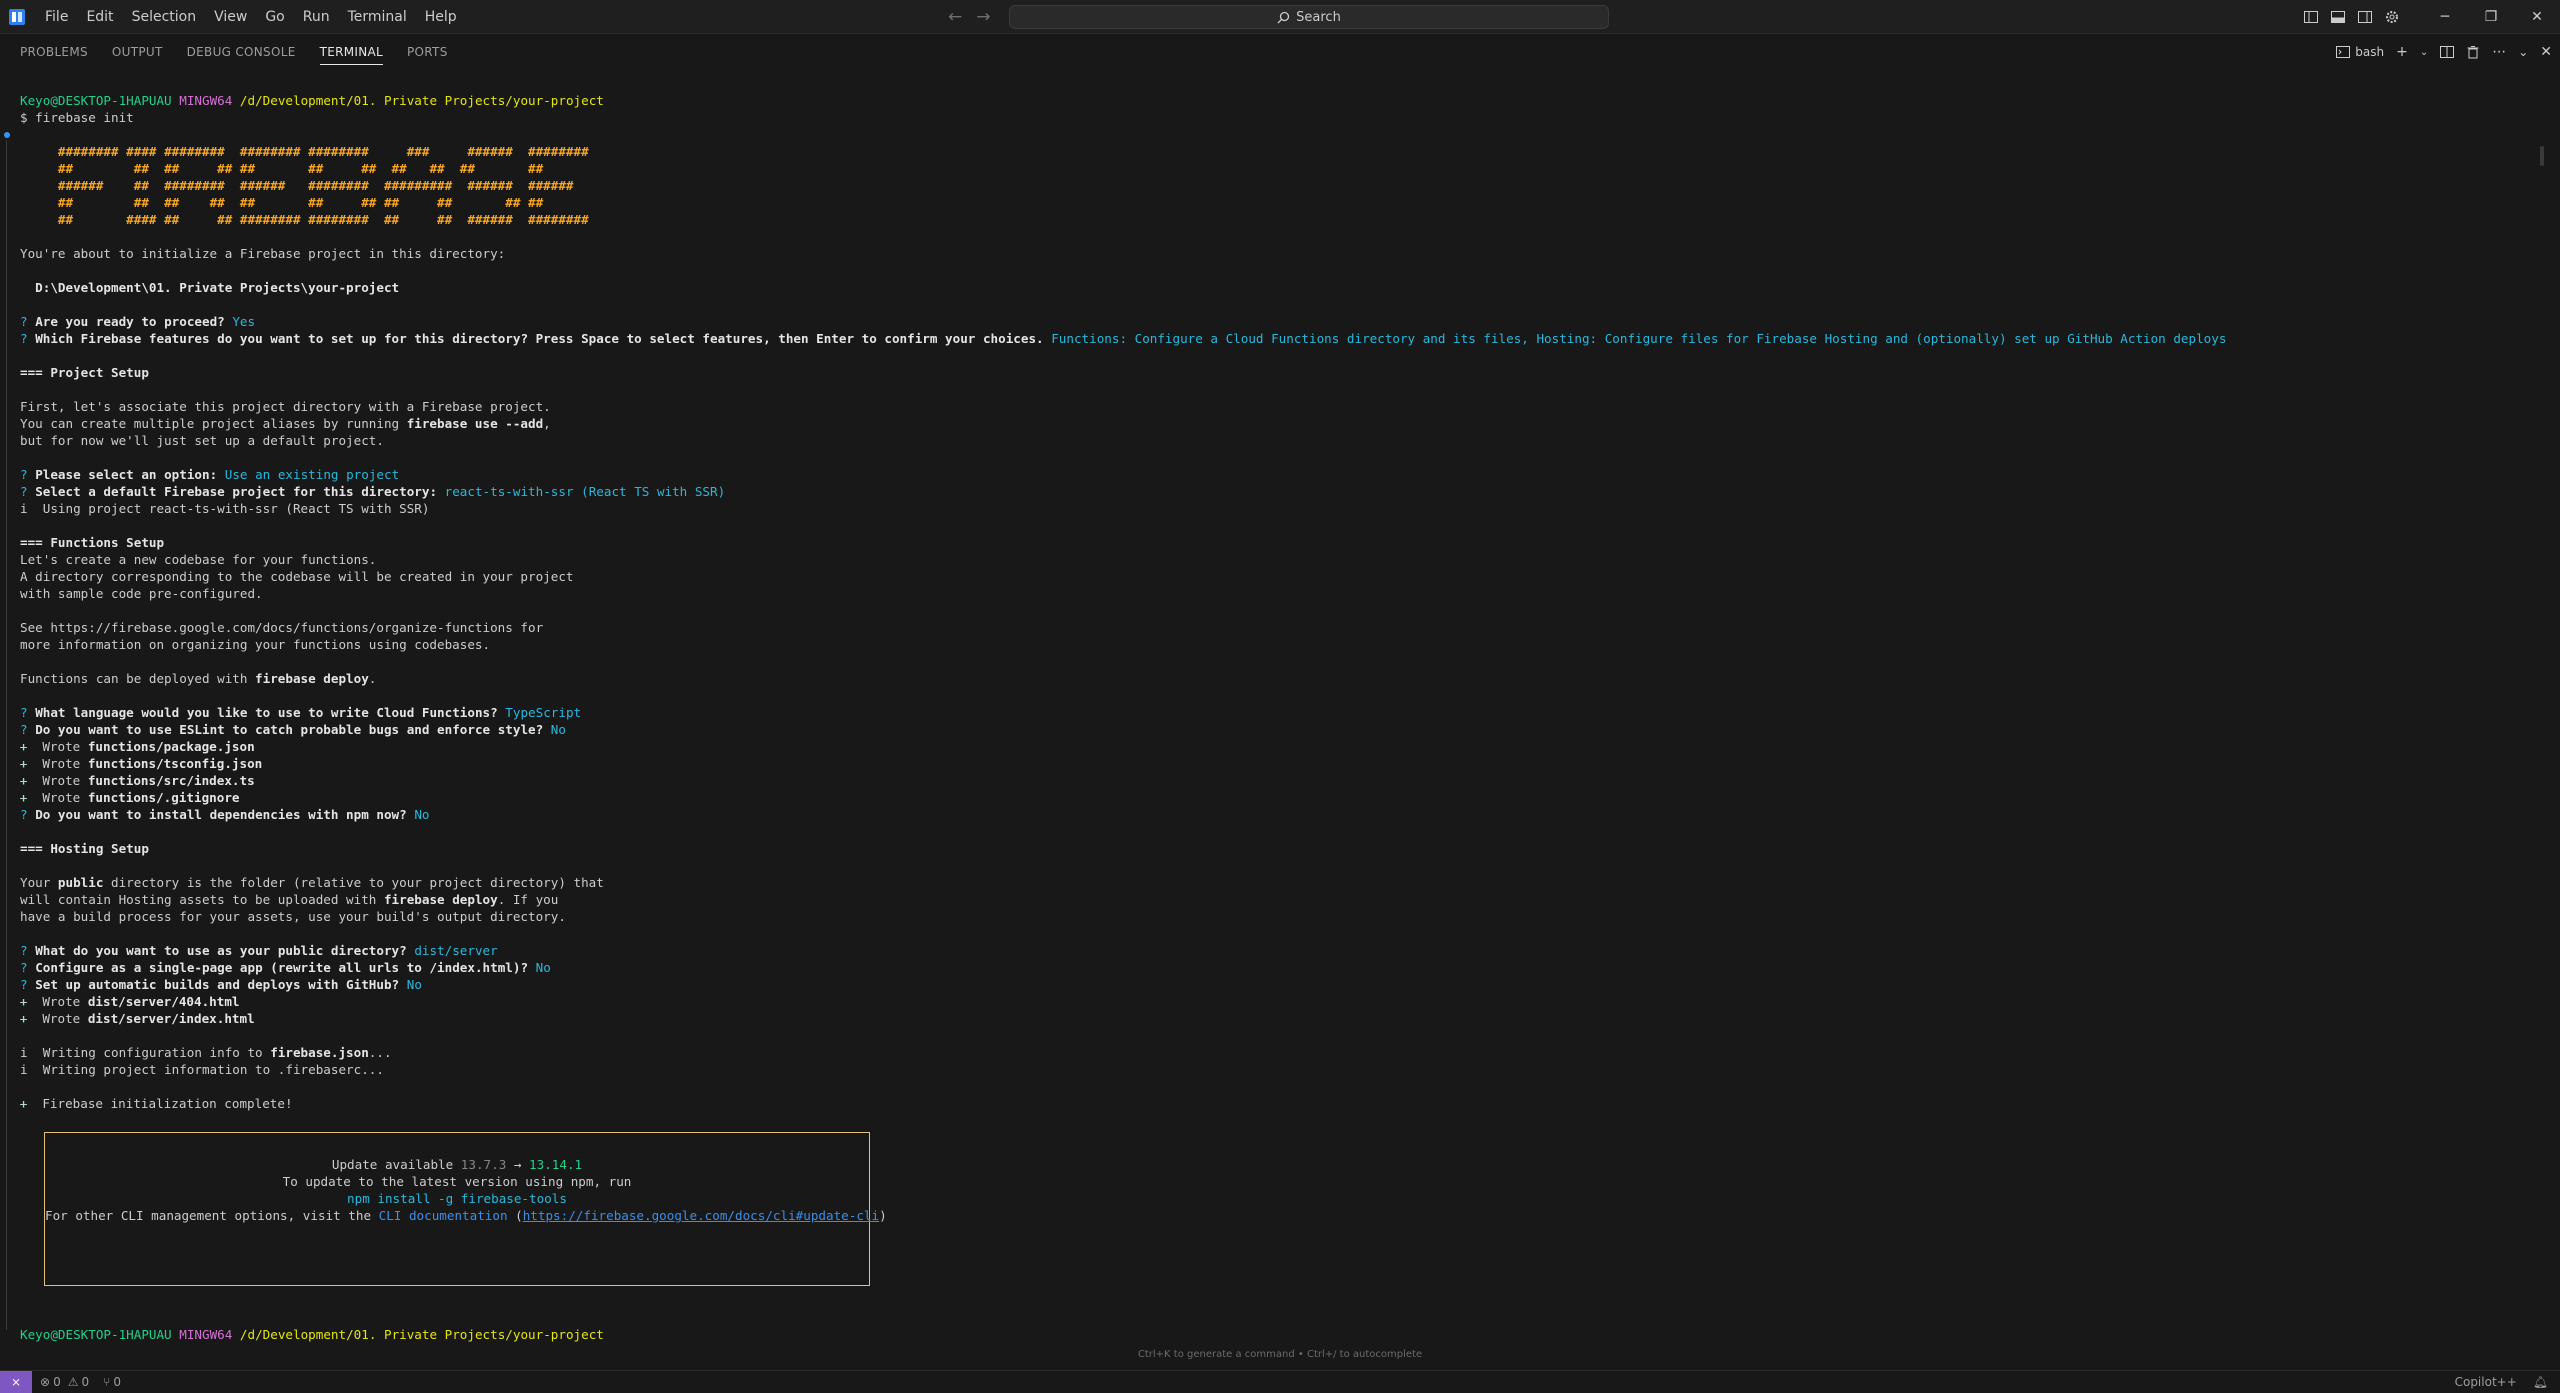 This screenshot has width=2560, height=1393. What do you see at coordinates (56, 17) in the screenshot?
I see `menu-file: File` at bounding box center [56, 17].